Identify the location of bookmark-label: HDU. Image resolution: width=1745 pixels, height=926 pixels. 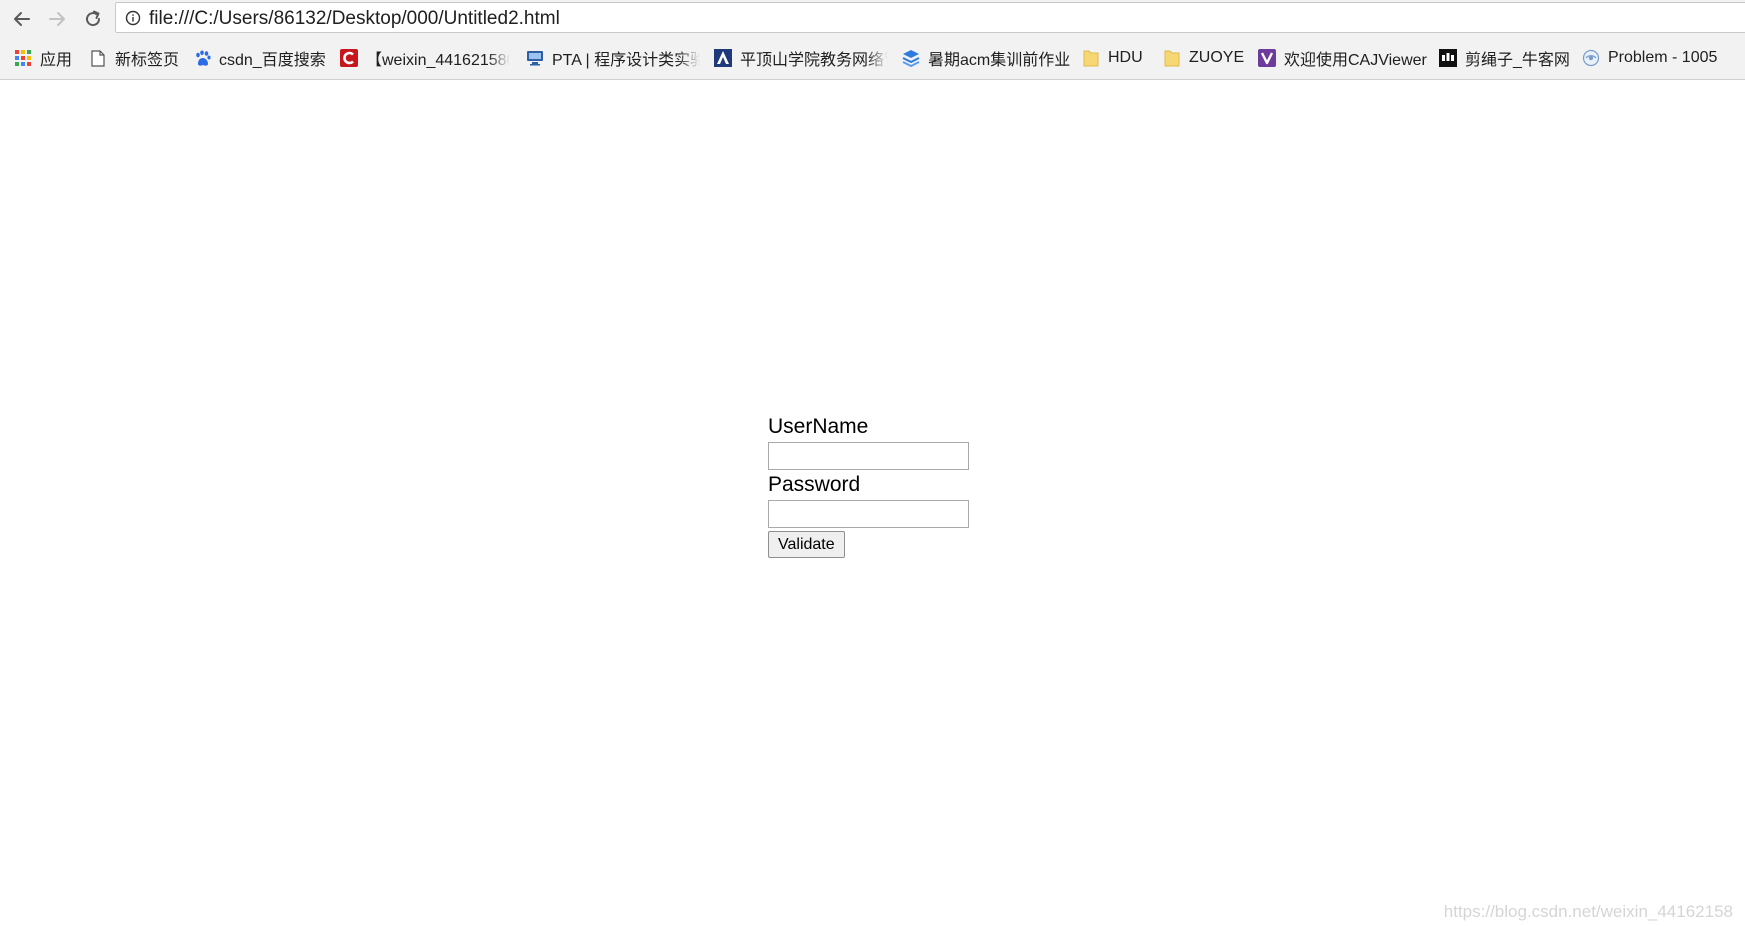
(1125, 57).